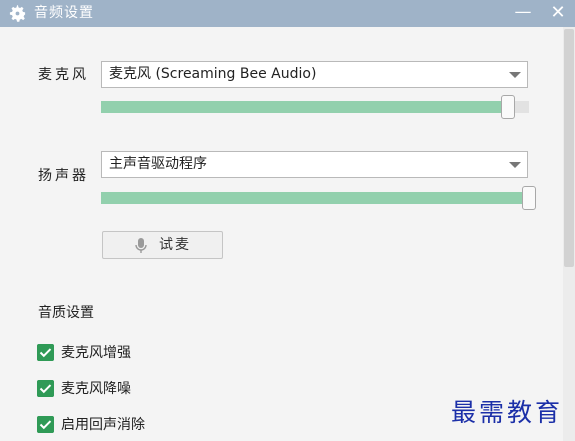  Describe the element at coordinates (569, 148) in the screenshot. I see `scrollbar-thumb` at that location.